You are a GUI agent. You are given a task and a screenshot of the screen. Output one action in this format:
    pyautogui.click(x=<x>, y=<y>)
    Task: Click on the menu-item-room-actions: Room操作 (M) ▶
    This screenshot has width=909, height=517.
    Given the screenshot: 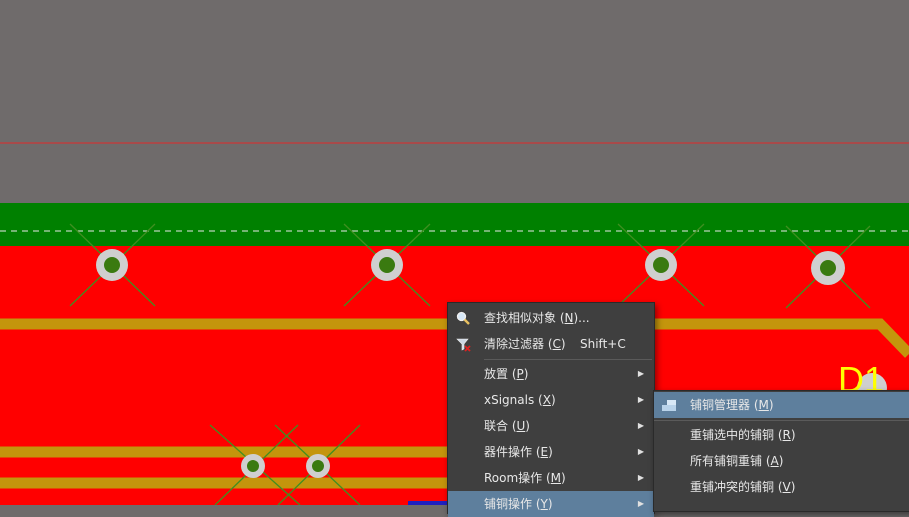 What is the action you would take?
    pyautogui.click(x=551, y=478)
    